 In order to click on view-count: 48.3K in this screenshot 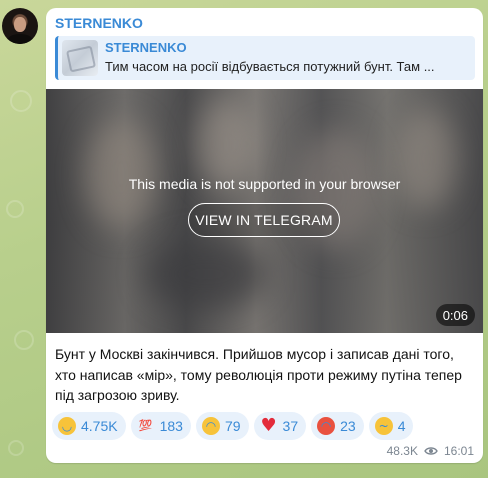, I will do `click(402, 451)`.